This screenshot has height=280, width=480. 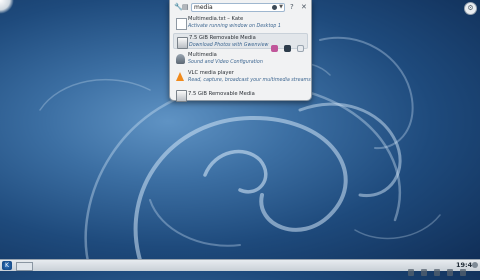 What do you see at coordinates (470, 8) in the screenshot?
I see `desktop-toolbox-icon: ⚙` at bounding box center [470, 8].